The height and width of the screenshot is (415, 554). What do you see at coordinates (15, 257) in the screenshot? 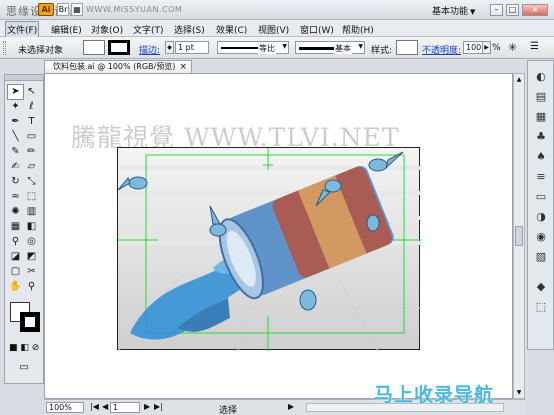
I see `live-paint-tool-icon: ◪` at bounding box center [15, 257].